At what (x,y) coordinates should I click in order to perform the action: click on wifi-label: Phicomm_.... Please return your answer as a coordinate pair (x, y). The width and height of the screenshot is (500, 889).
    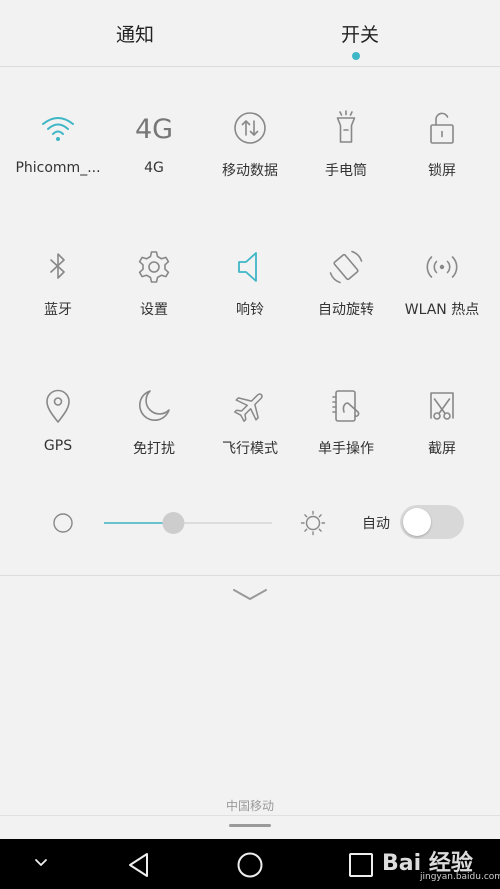
    Looking at the image, I should click on (58, 168).